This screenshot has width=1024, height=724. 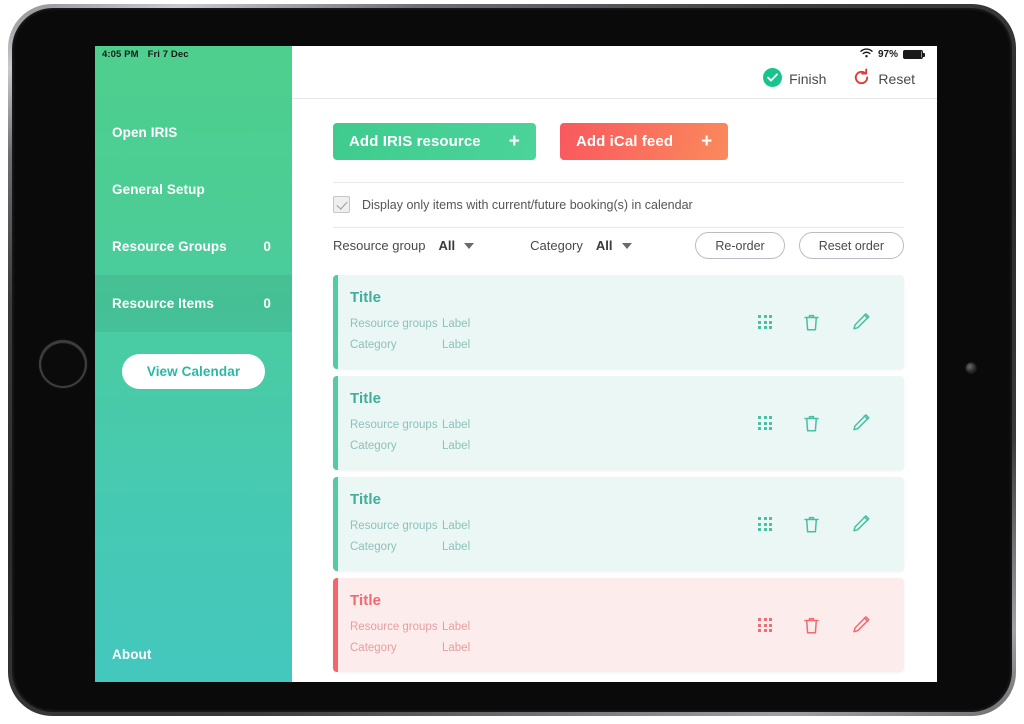 I want to click on sidebar-item-label: Resource Items, so click(x=163, y=303).